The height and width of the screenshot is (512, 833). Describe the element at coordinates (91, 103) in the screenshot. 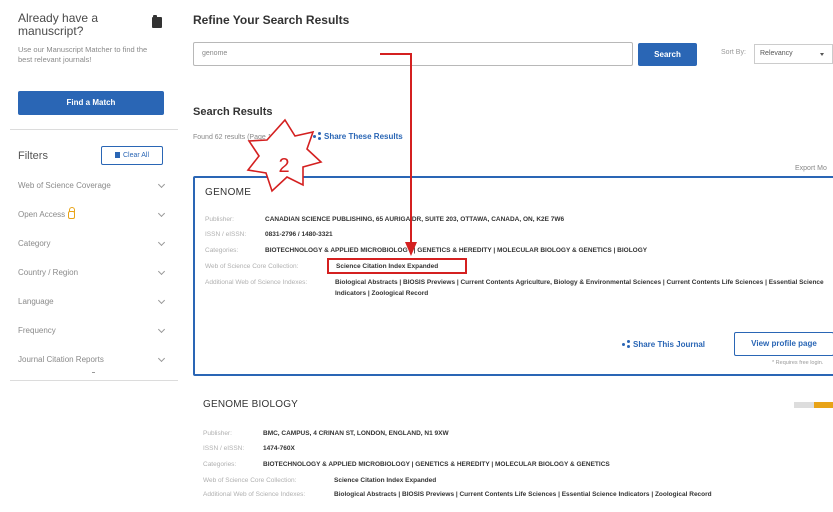

I see `find-match-button: Find a Match` at that location.